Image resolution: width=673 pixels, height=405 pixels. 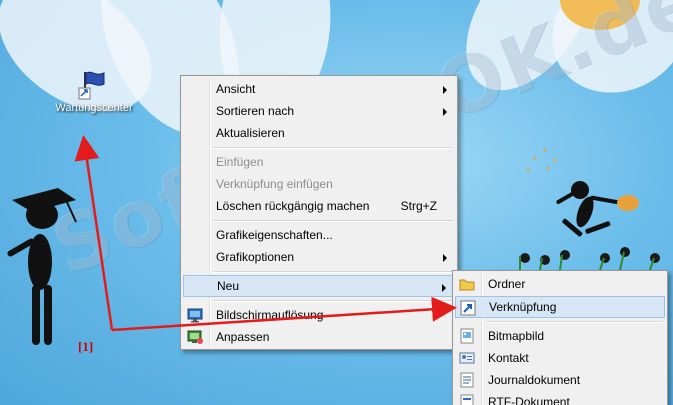 What do you see at coordinates (284, 314) in the screenshot?
I see `arrow-to-verknuepfung` at bounding box center [284, 314].